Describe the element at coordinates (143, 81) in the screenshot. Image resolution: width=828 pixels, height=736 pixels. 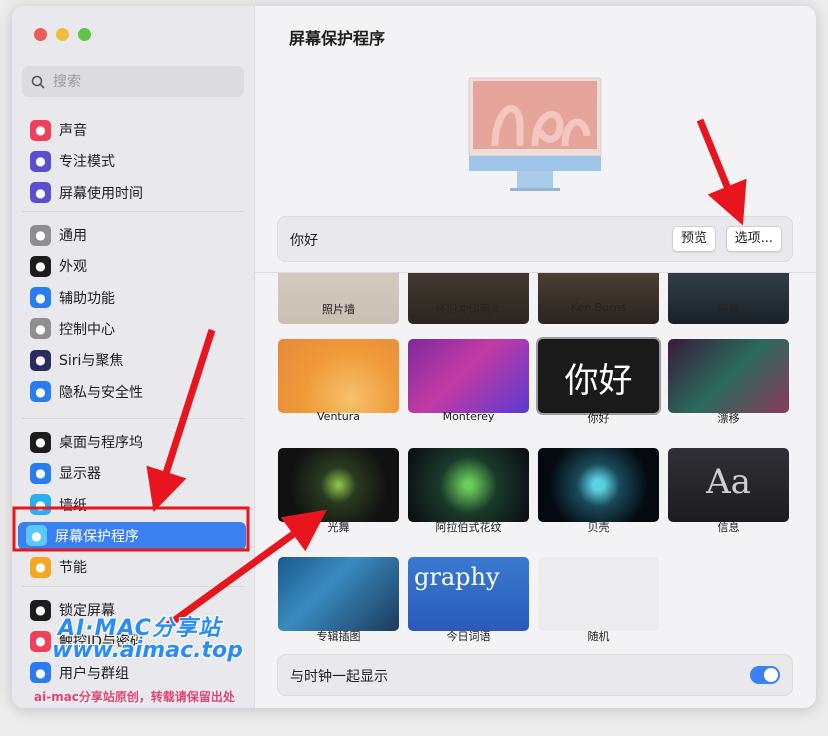
I see `search-input` at that location.